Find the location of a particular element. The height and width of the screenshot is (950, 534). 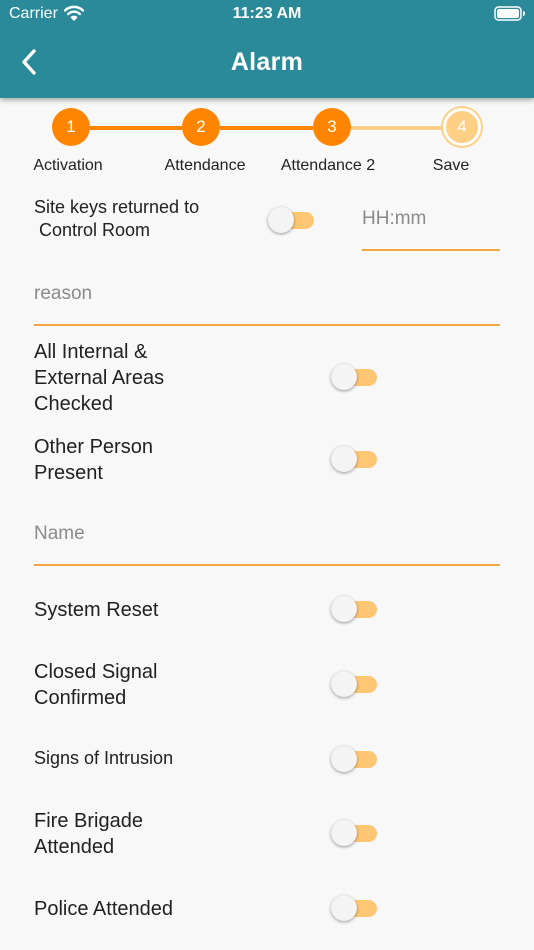

page-title: Alarm is located at coordinates (267, 62).